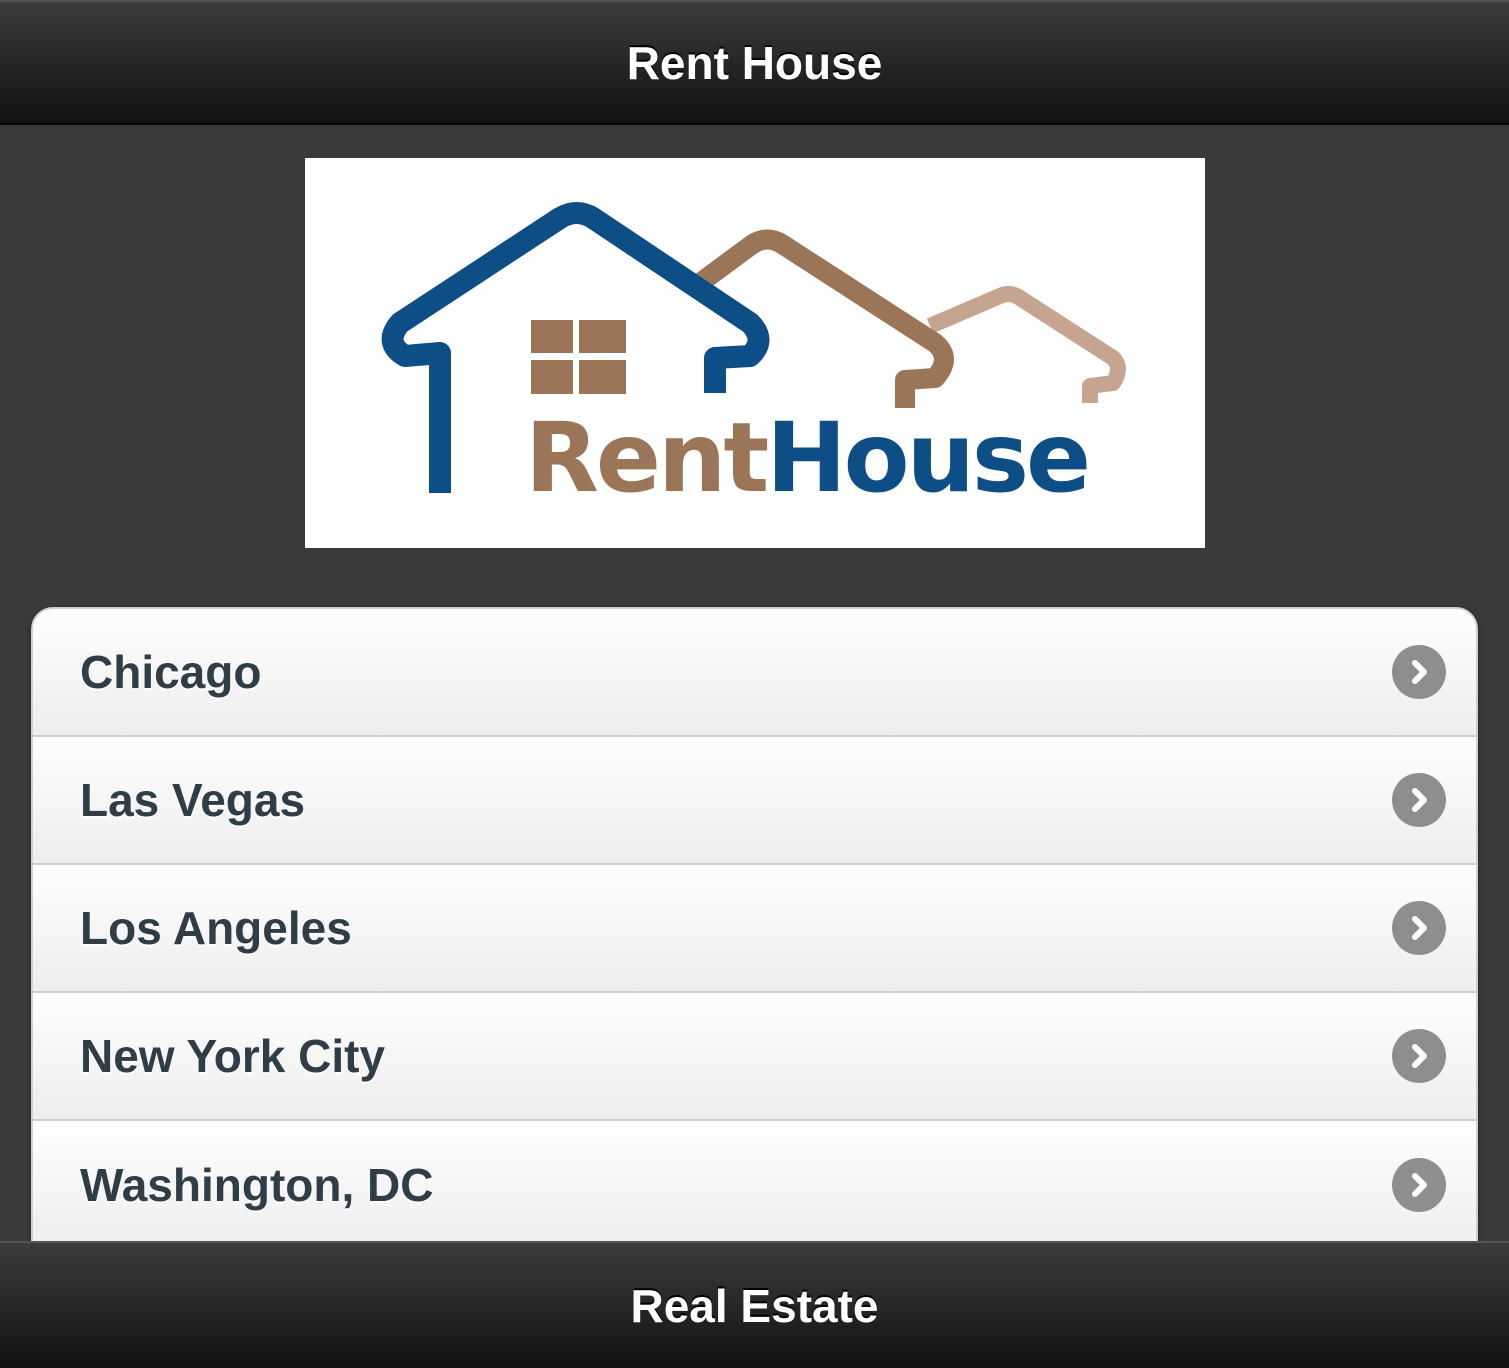  I want to click on footer-bar: Real Estate, so click(754, 1304).